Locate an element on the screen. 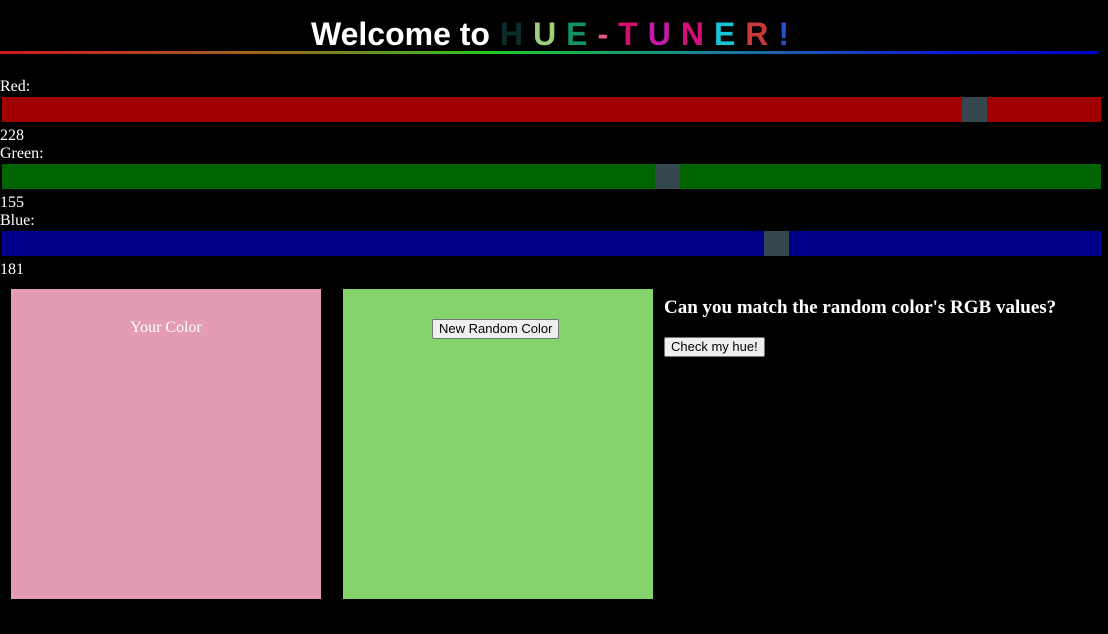 Image resolution: width=1108 pixels, height=634 pixels. green-label: Green: is located at coordinates (22, 153).